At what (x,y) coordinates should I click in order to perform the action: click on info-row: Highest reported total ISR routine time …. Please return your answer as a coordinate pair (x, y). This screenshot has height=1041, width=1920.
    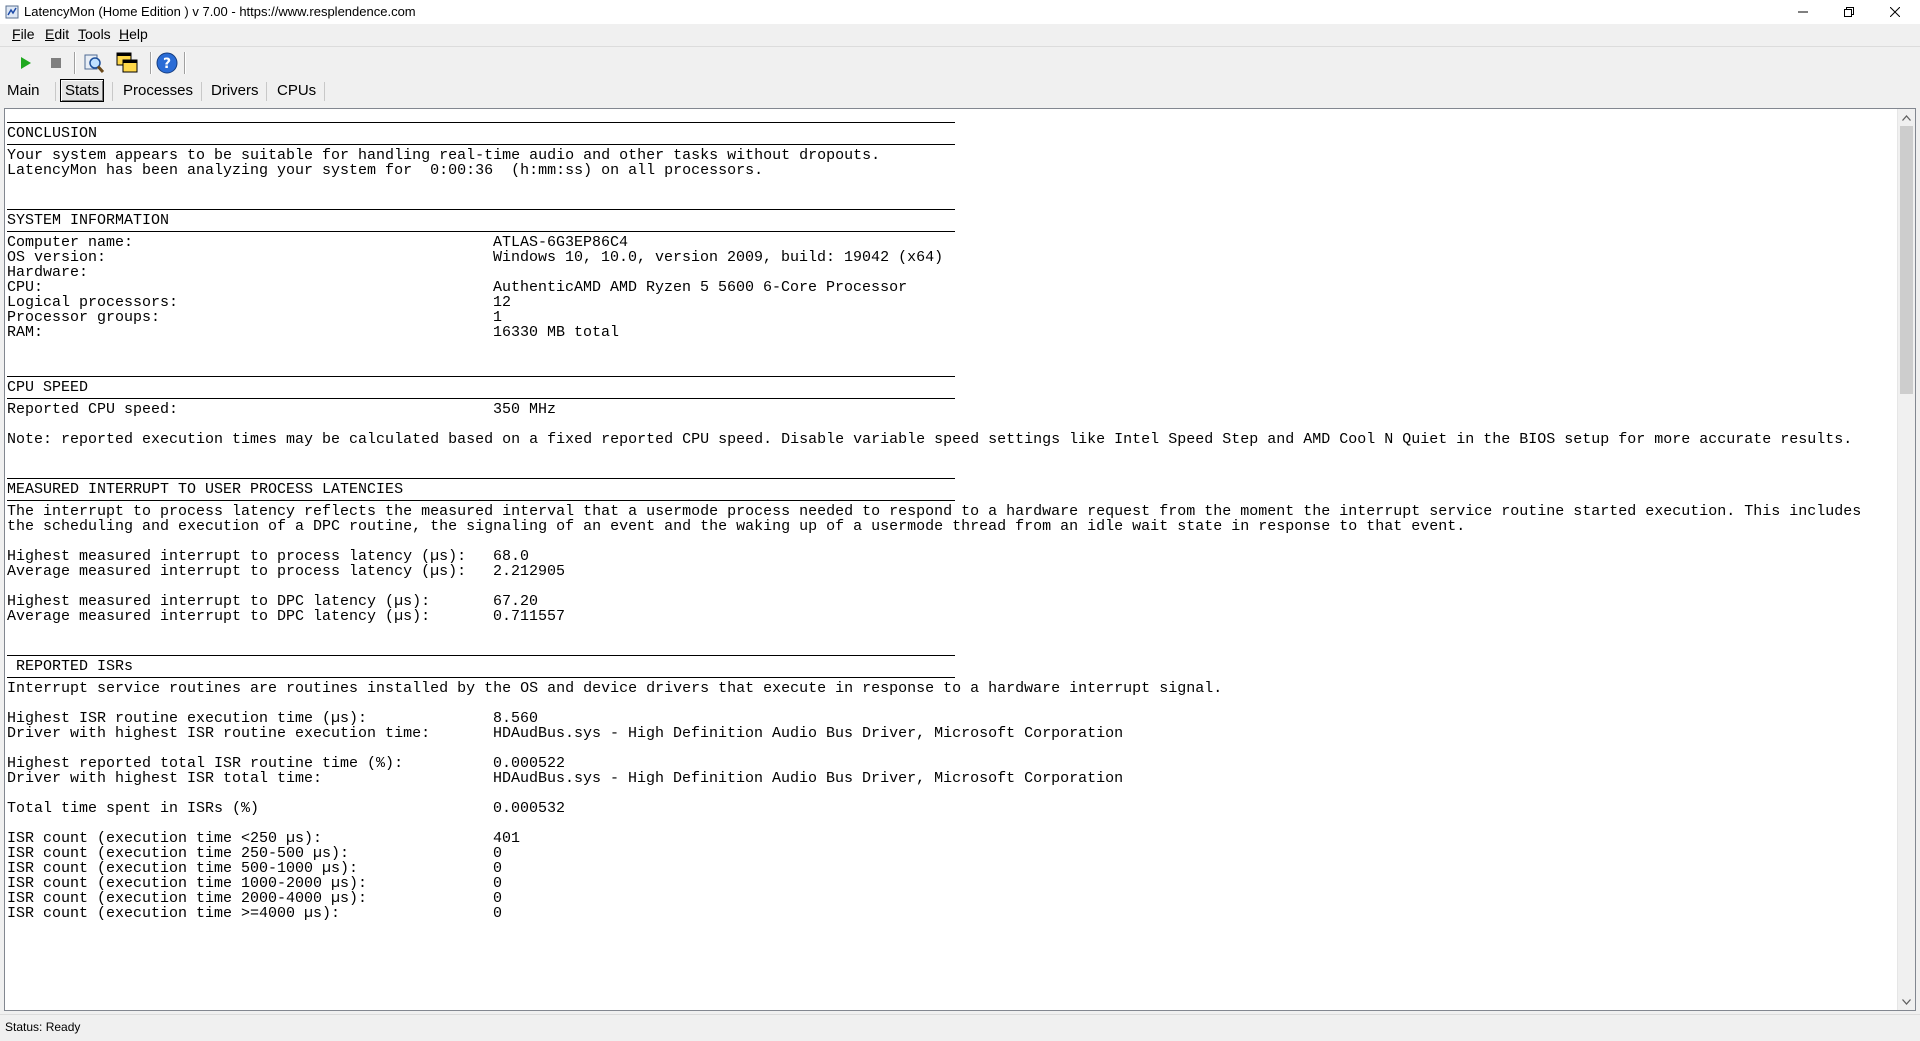
    Looking at the image, I should click on (286, 763).